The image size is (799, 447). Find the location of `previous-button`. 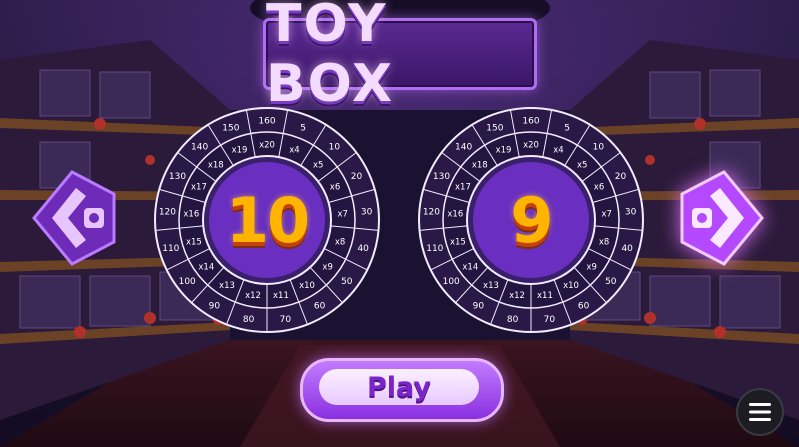

previous-button is located at coordinates (74, 218).